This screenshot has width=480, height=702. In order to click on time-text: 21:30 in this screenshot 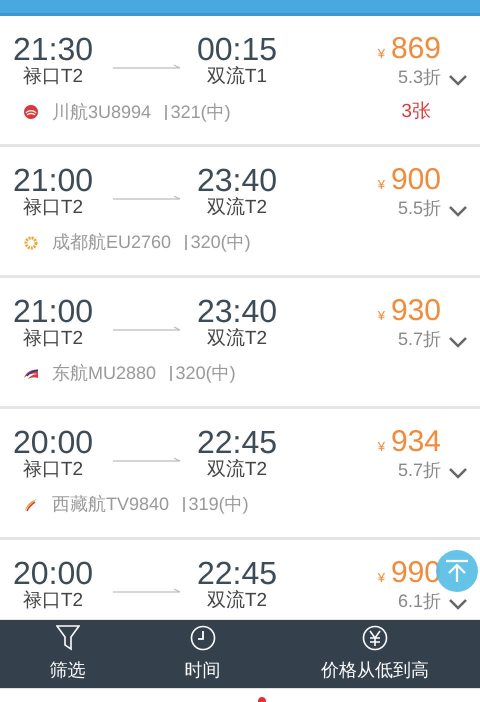, I will do `click(53, 49)`.